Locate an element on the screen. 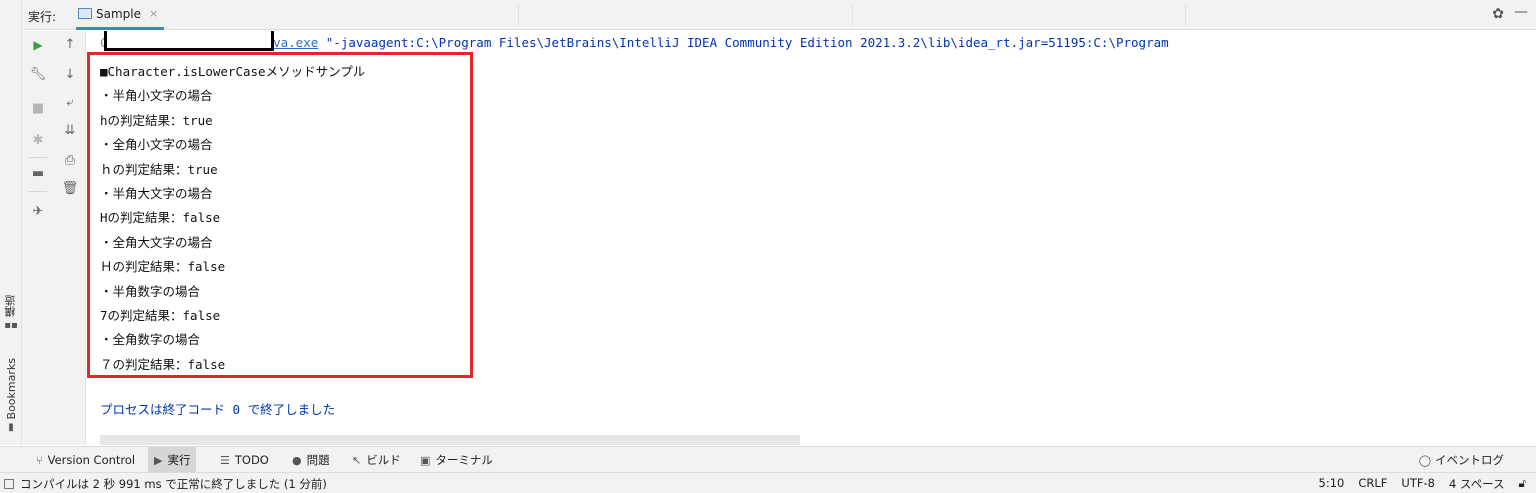 The image size is (1536, 493). run-toolbar-secondary: ↑ ↓ ⤶ ⇊ ⎙ 🗑︎ is located at coordinates (70, 238).